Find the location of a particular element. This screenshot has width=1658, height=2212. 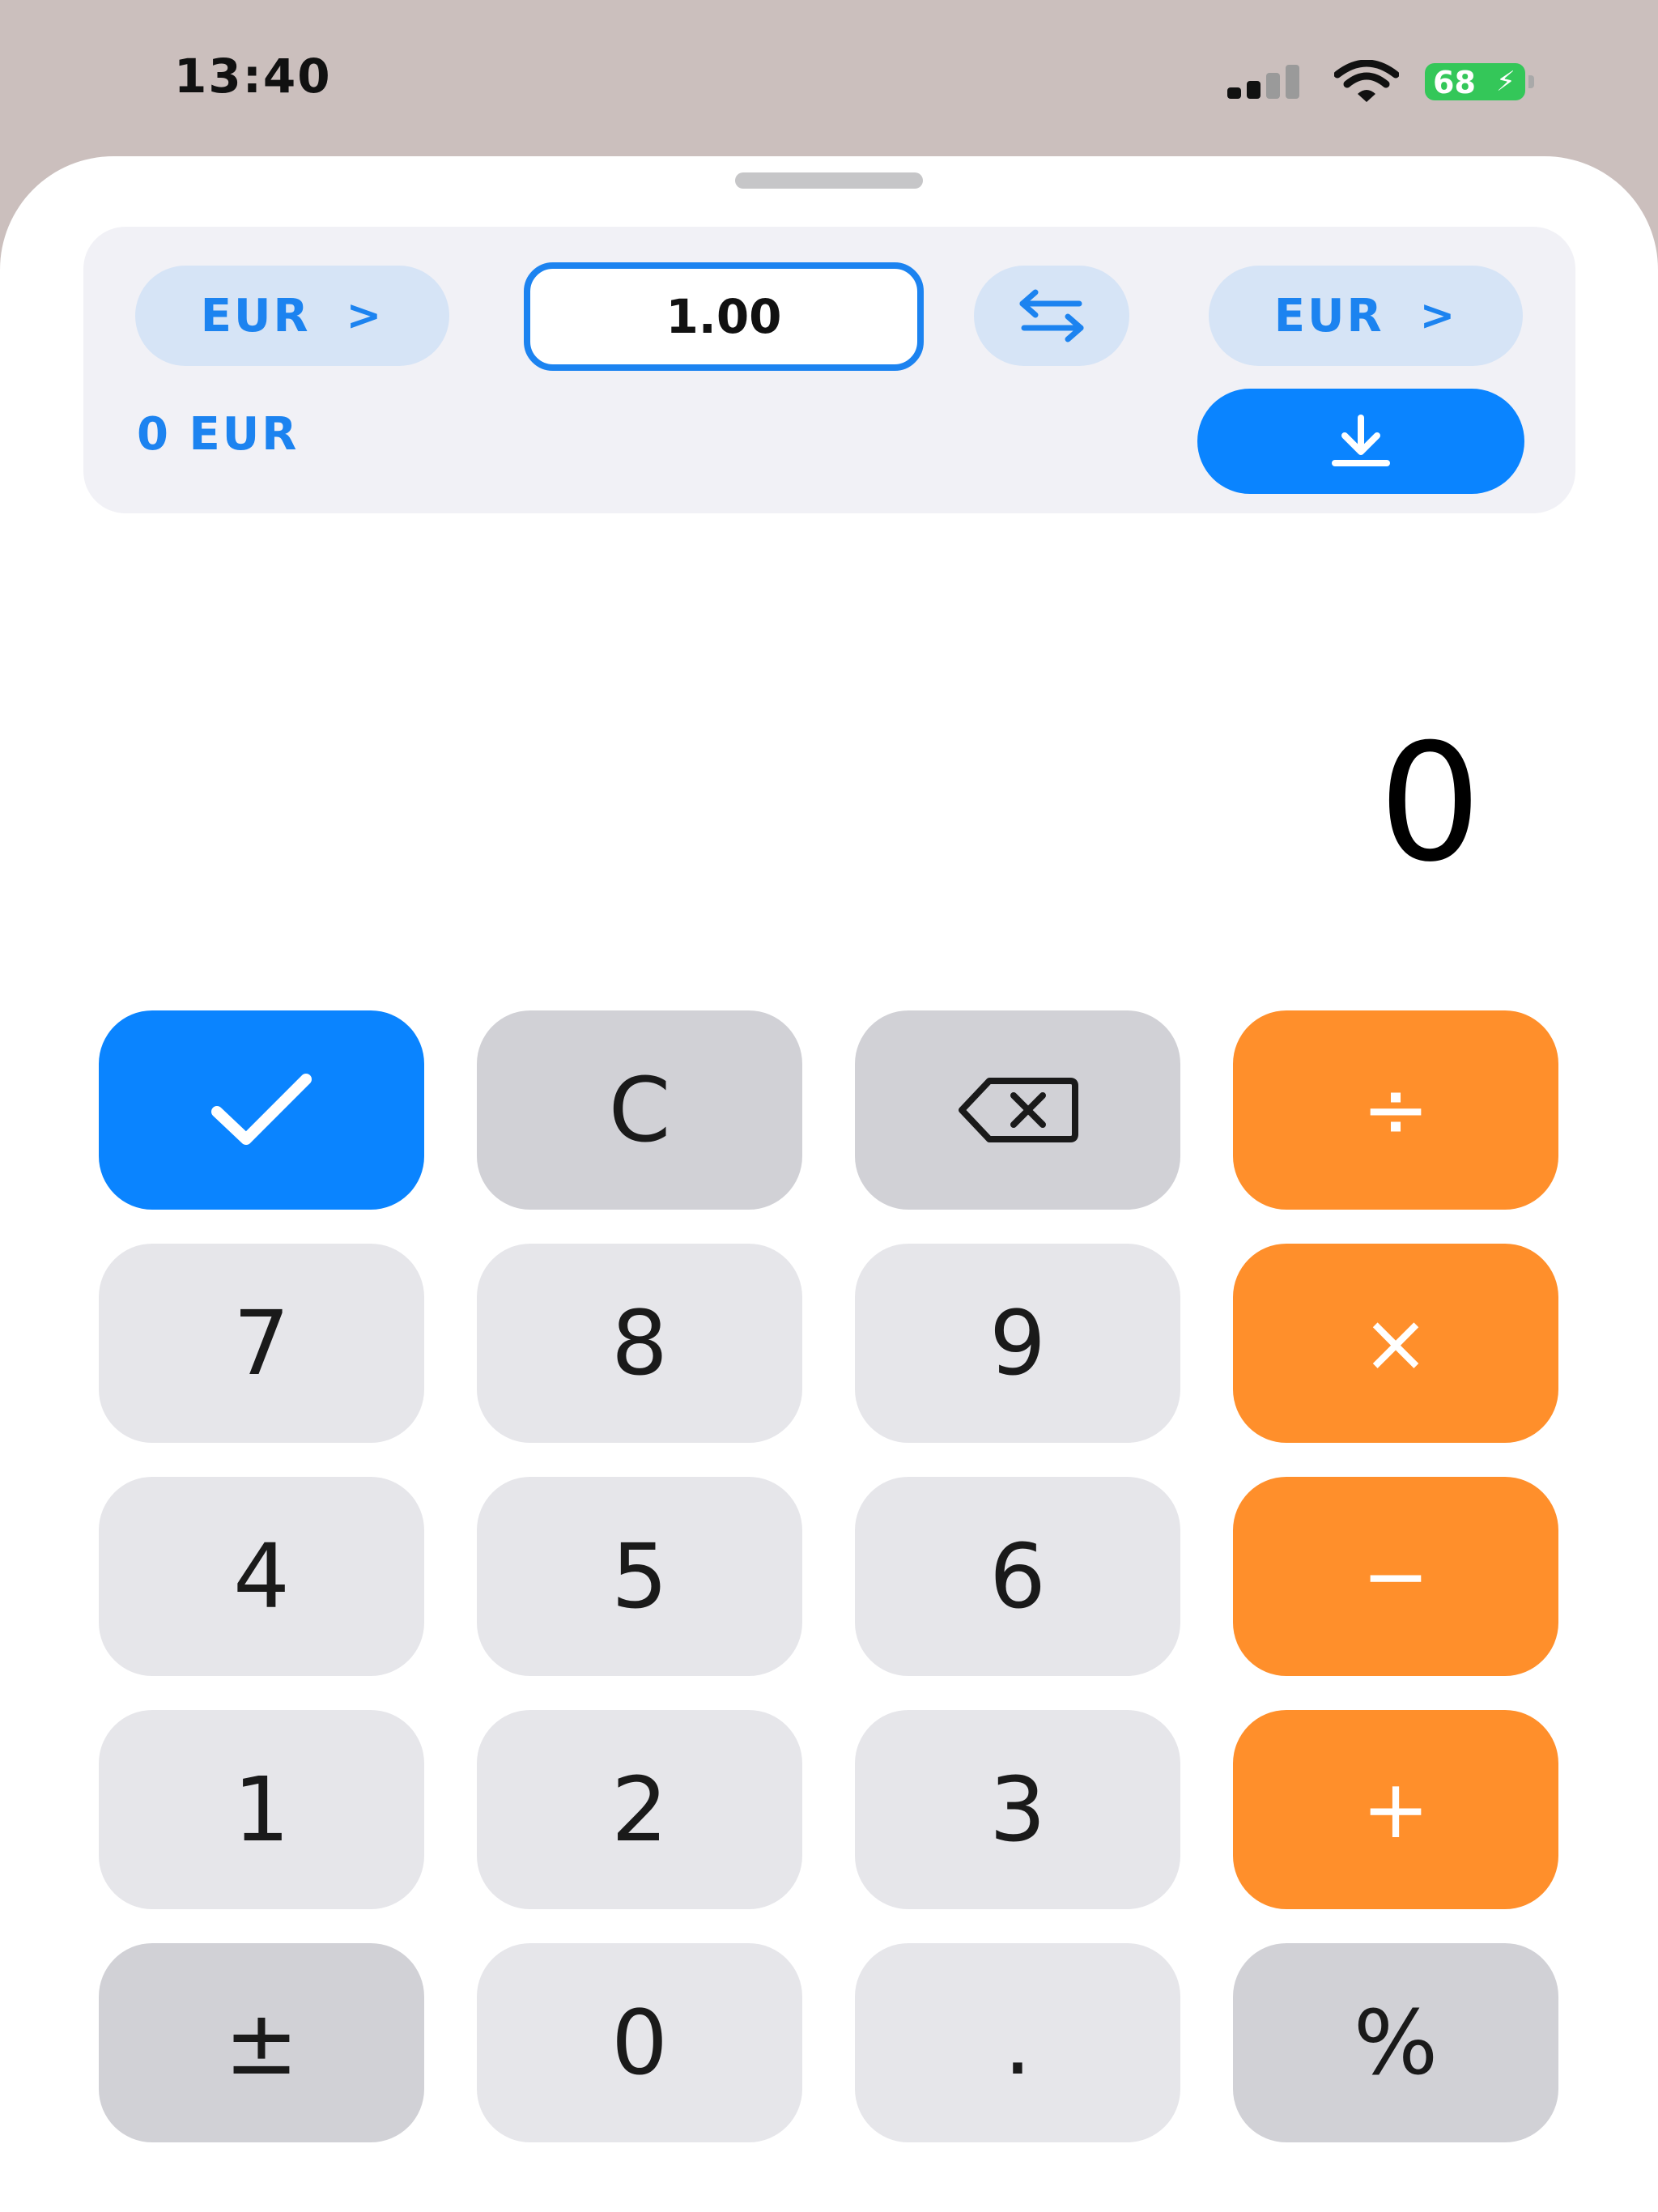

multiply-button: × is located at coordinates (1395, 1344).